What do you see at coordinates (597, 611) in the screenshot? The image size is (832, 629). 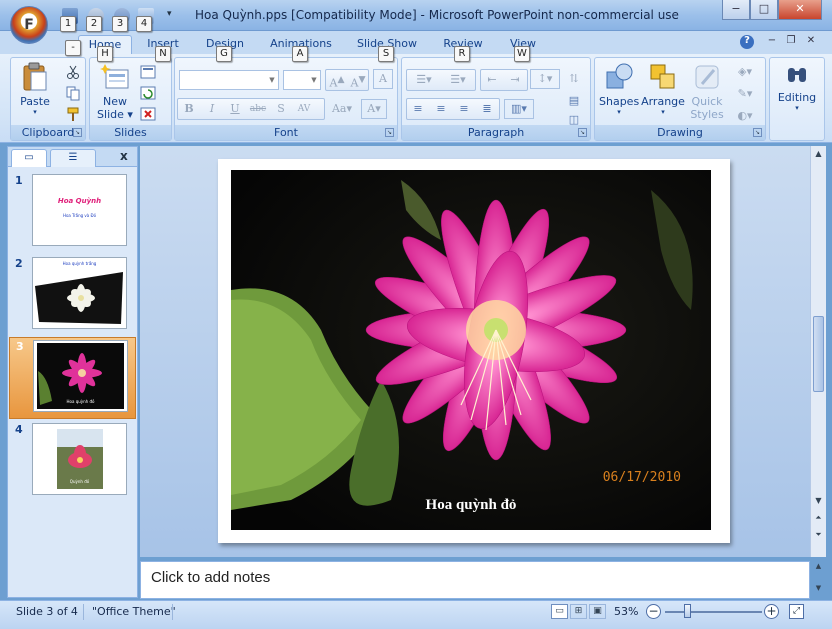 I see `slideshow-view-icon: ▣` at bounding box center [597, 611].